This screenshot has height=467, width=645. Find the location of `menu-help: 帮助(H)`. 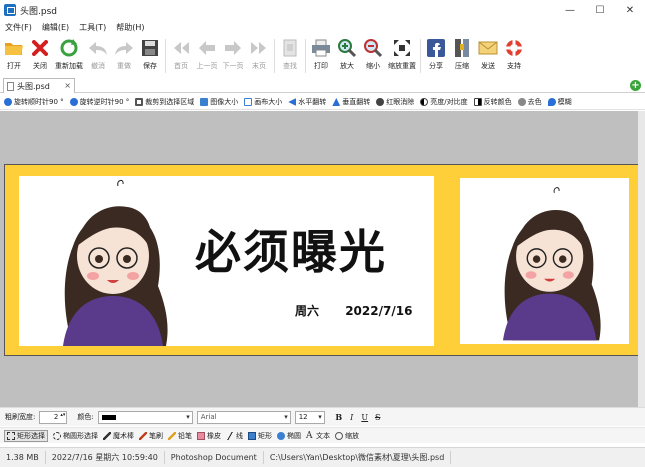

menu-help: 帮助(H) is located at coordinates (130, 27).